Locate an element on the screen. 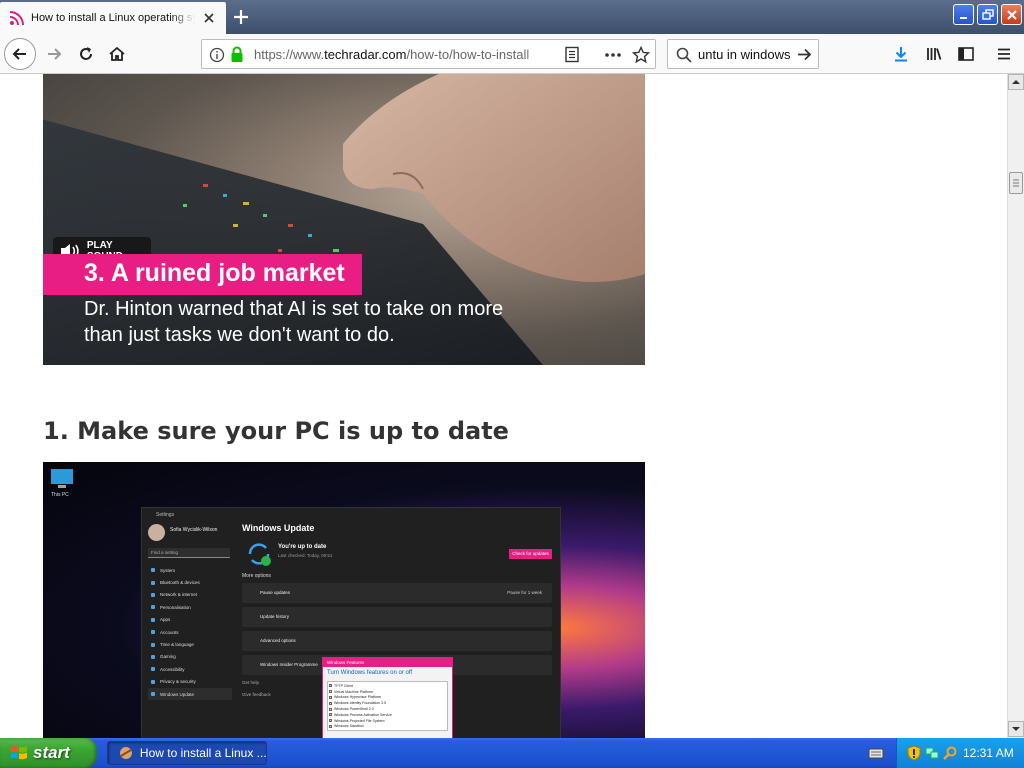 The width and height of the screenshot is (1024, 768). feature-label: TFTP Client is located at coordinates (344, 685).